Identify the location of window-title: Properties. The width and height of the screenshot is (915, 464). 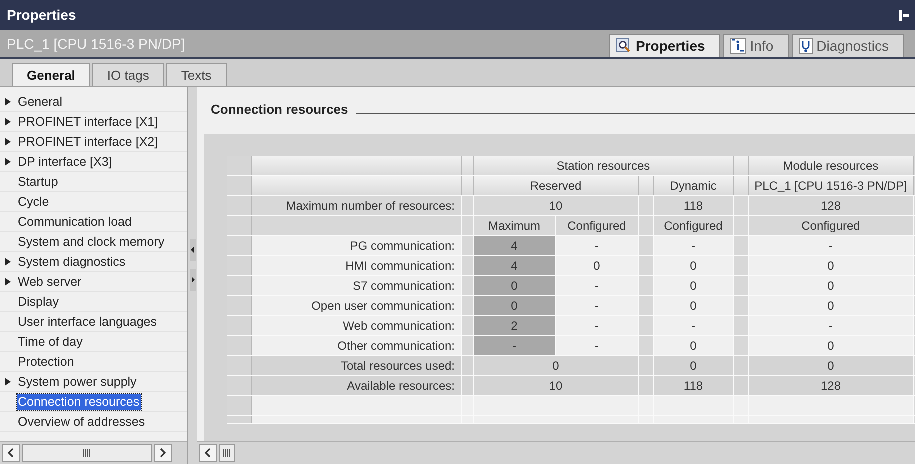
(41, 15).